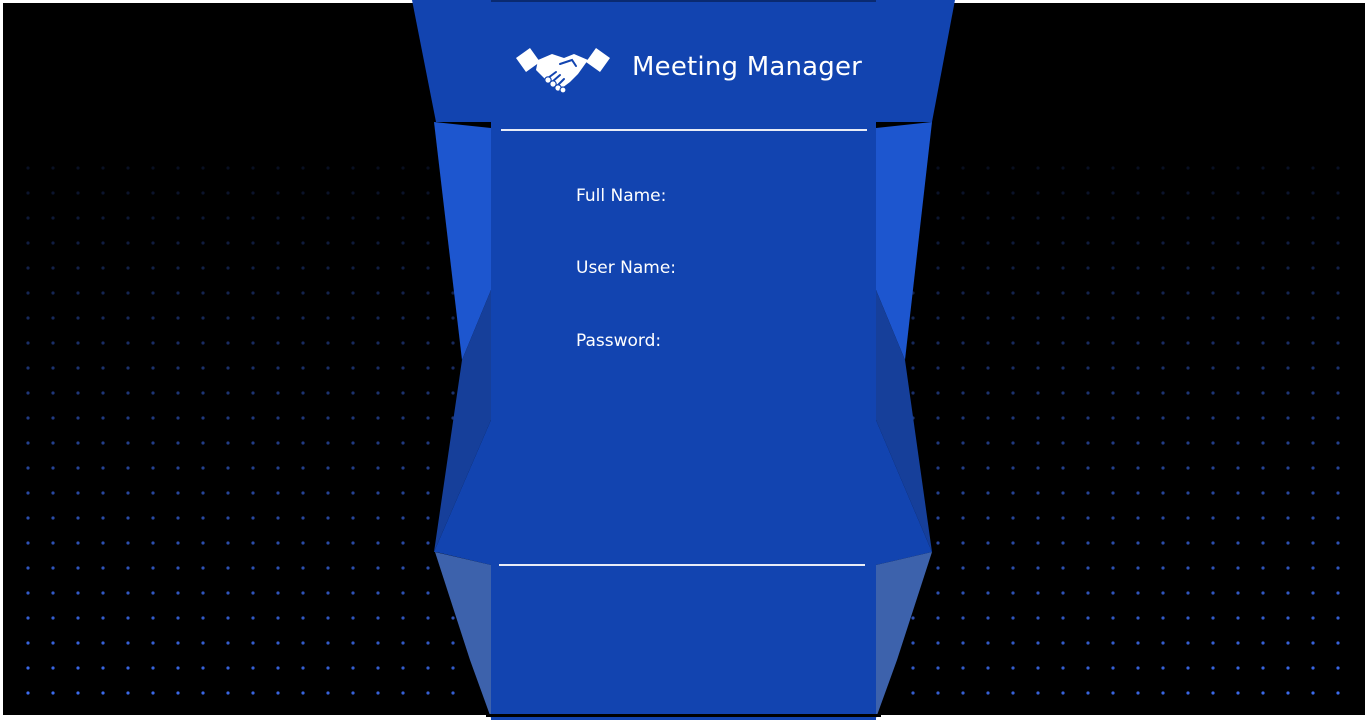  I want to click on password-label: Password:, so click(619, 341).